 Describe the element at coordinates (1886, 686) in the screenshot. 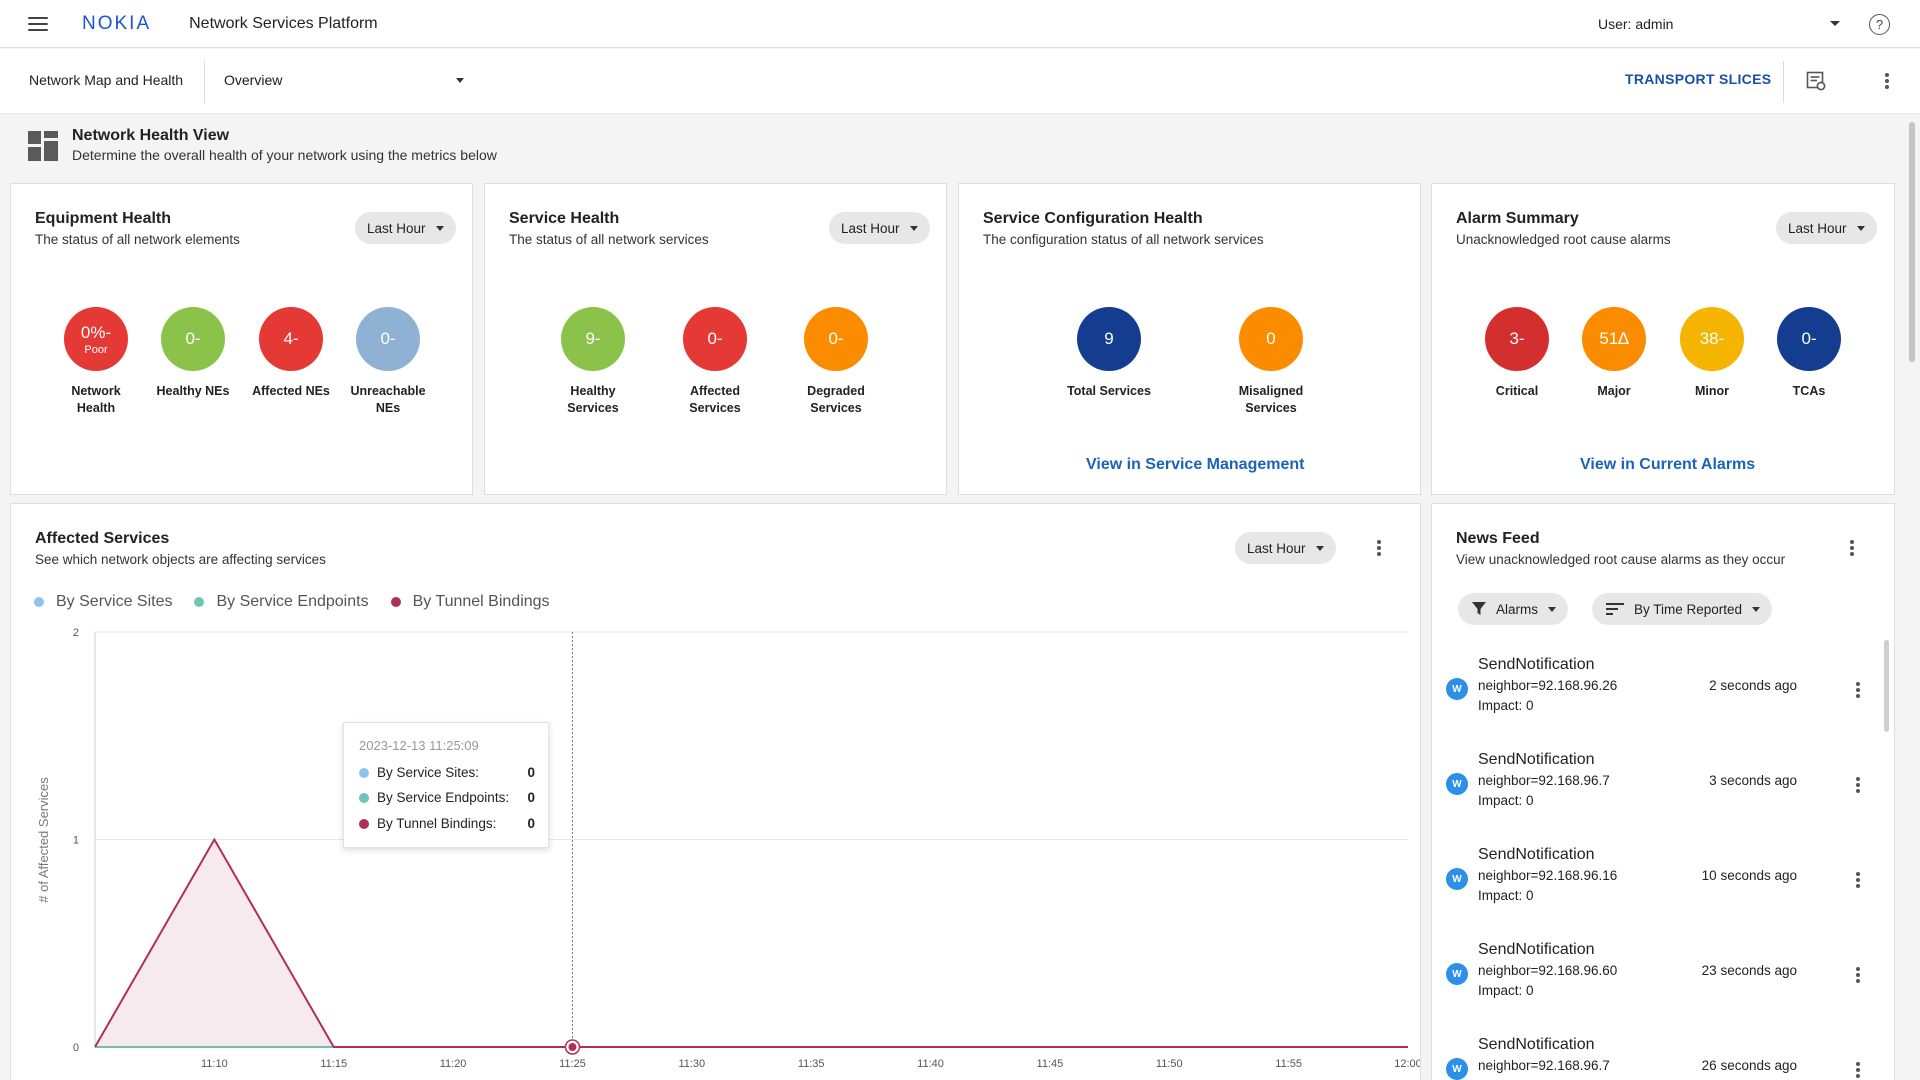

I see `news-feed-scrollbar` at that location.